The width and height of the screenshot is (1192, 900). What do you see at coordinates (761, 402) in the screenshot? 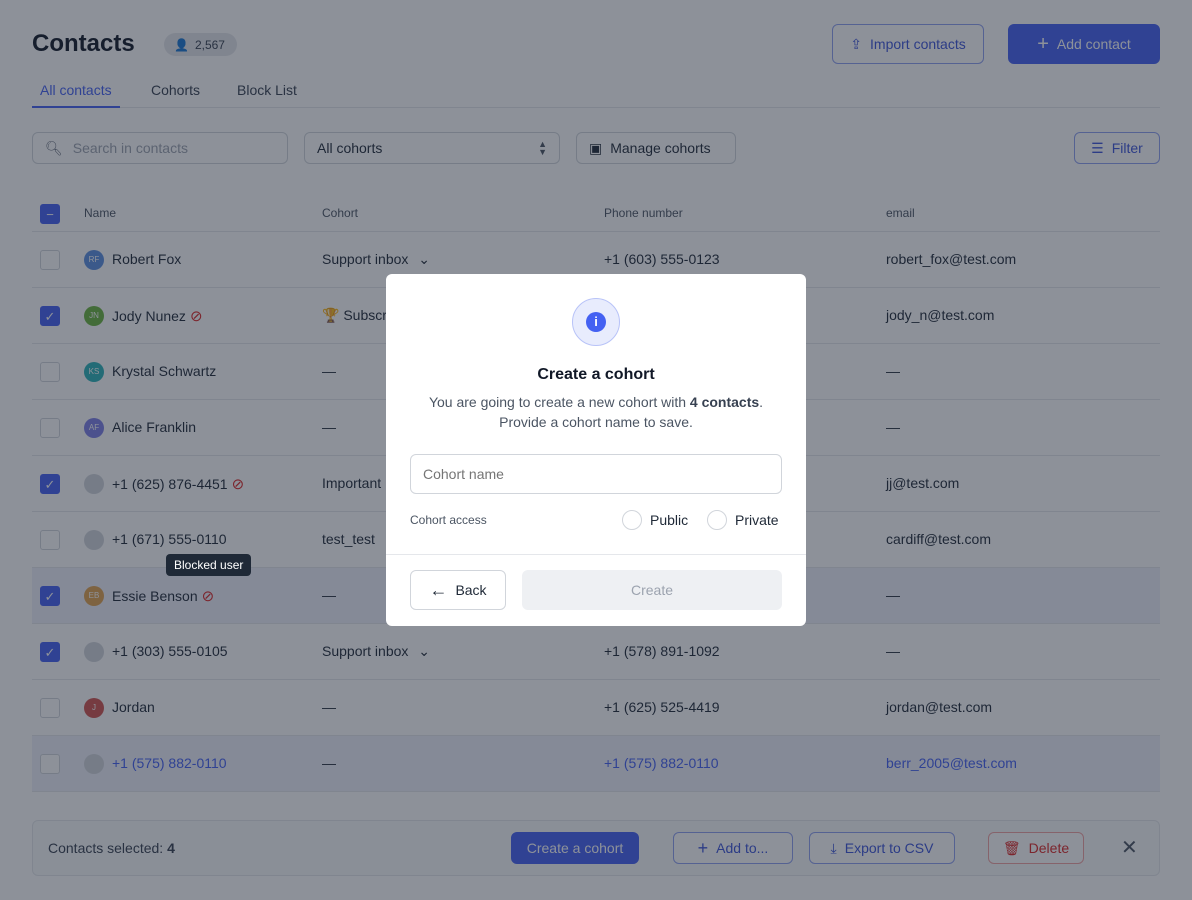
I see `desc-suffix: .` at bounding box center [761, 402].